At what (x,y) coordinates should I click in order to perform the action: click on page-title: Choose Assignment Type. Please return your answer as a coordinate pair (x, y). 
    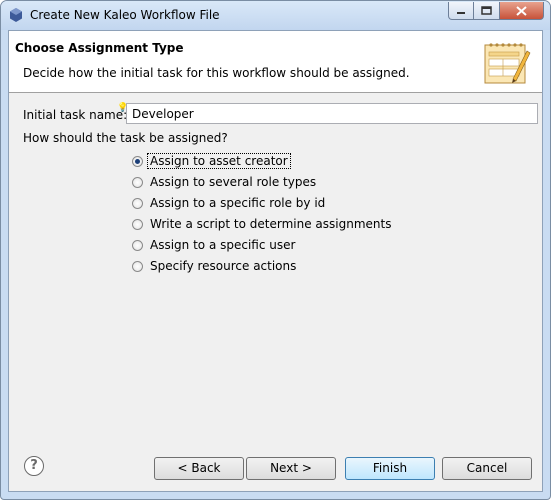
    Looking at the image, I should click on (99, 48).